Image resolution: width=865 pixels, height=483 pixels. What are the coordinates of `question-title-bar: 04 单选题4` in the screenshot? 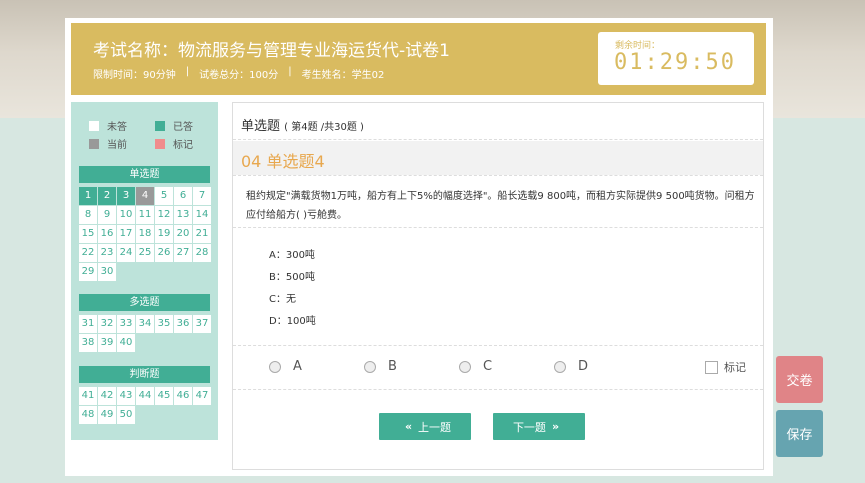 It's located at (498, 158).